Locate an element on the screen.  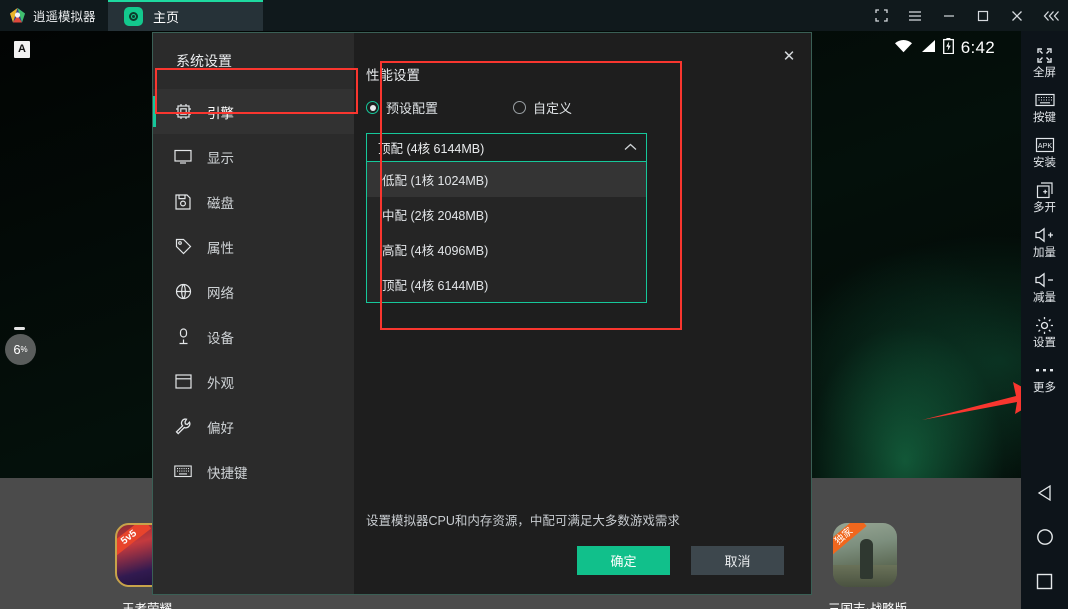
brand-name: 逍遥模拟器 is located at coordinates (64, 17).